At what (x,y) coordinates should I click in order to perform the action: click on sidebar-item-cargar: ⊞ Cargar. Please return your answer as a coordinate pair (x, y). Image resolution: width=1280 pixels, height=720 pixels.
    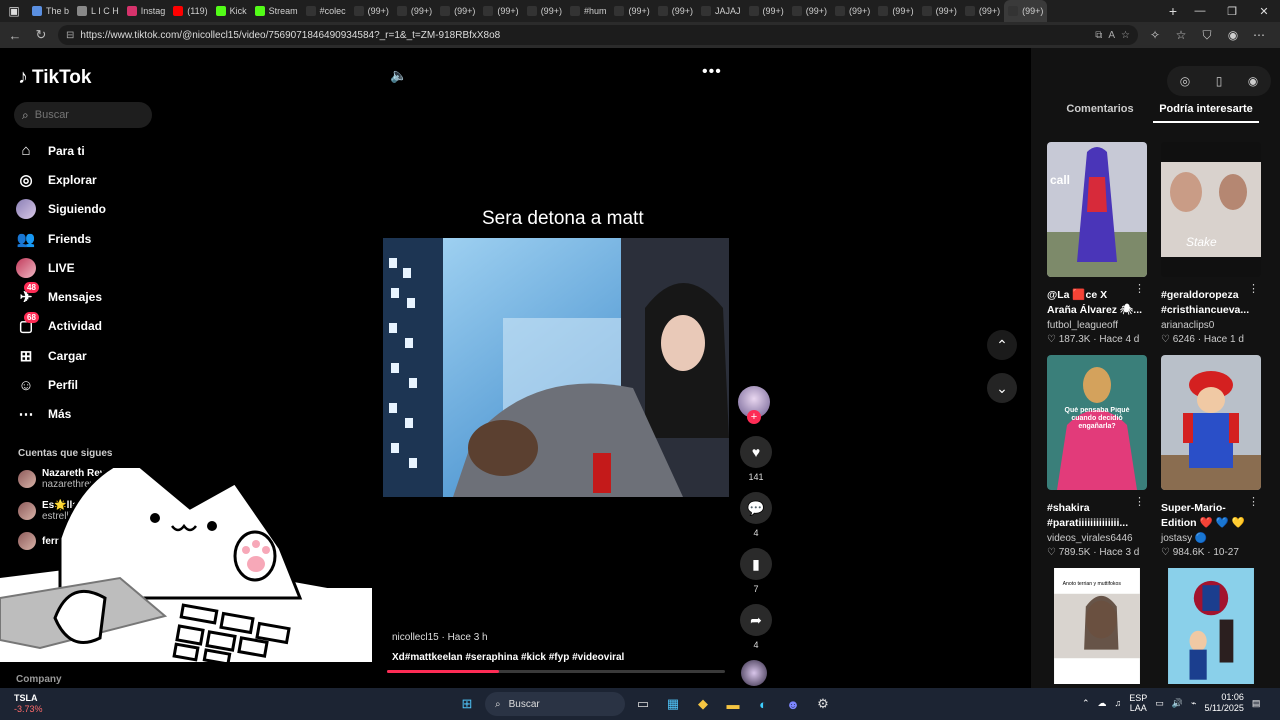
    Looking at the image, I should click on (88, 355).